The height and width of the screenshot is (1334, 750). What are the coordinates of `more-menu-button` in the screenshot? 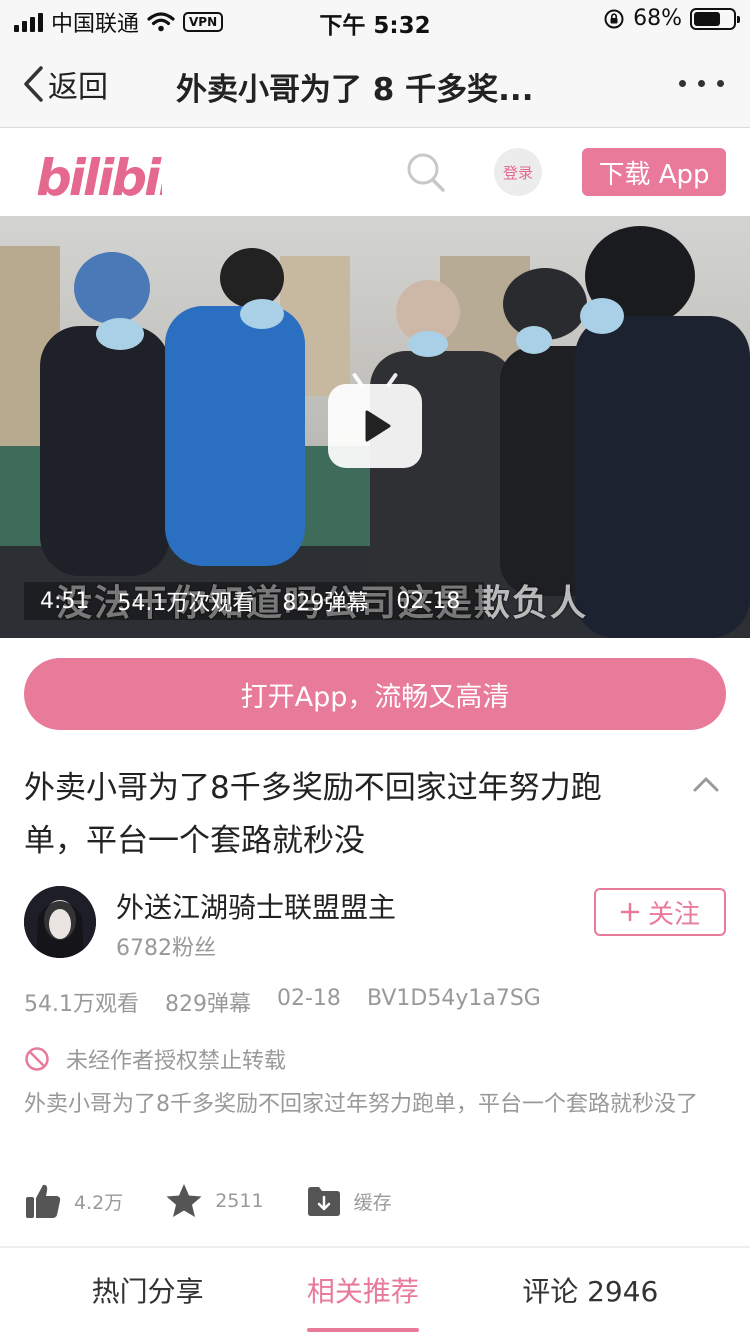 It's located at (701, 83).